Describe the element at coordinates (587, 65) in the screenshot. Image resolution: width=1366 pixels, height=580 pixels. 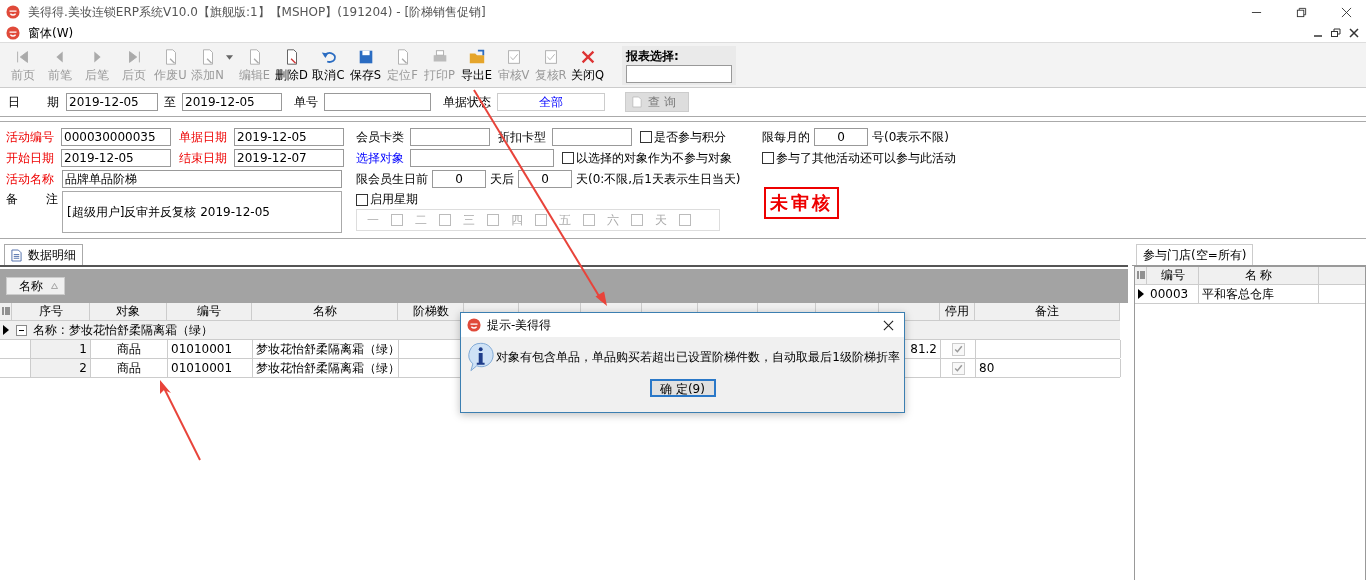
I see `toolbar-button: 关闭Q` at that location.